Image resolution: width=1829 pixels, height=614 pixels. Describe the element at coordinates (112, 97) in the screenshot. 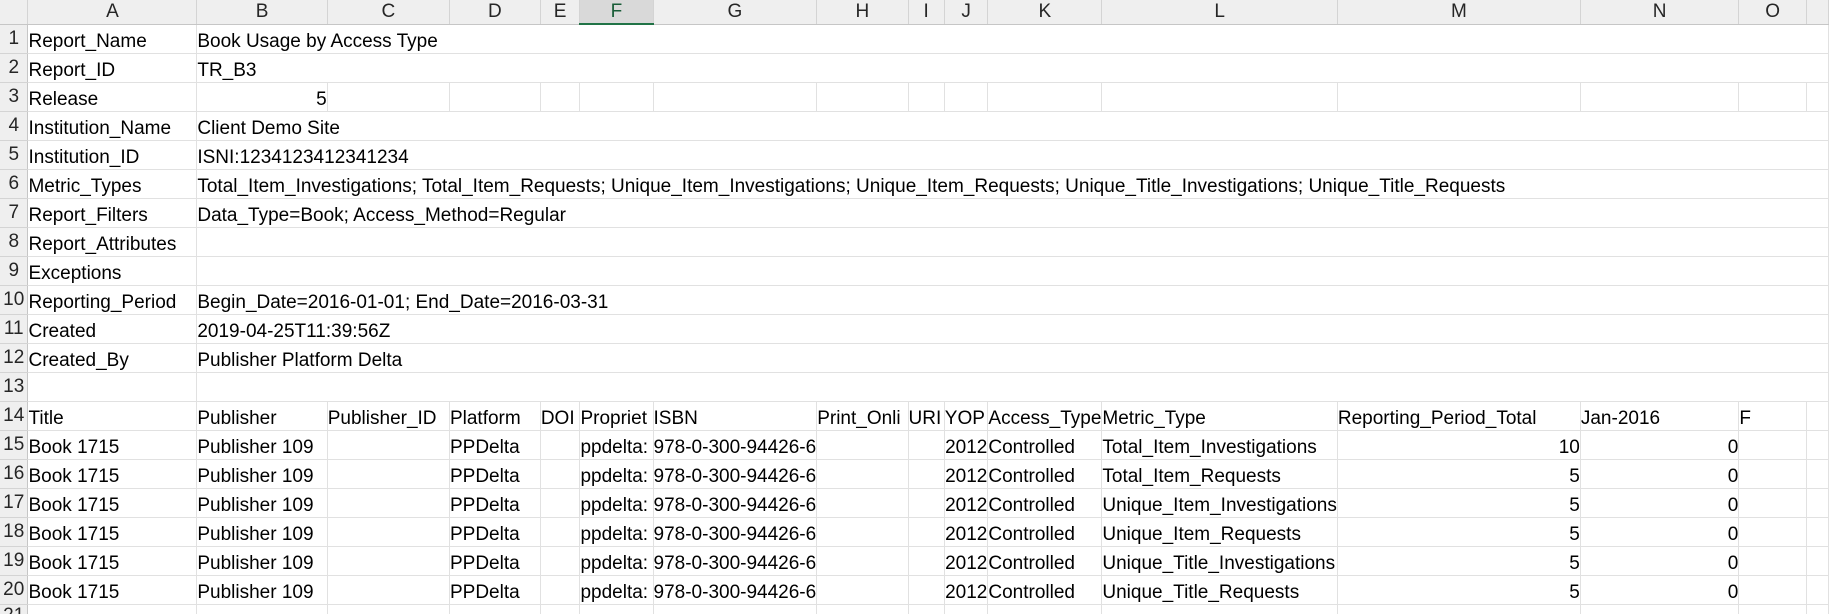

I see `cell: Release` at that location.